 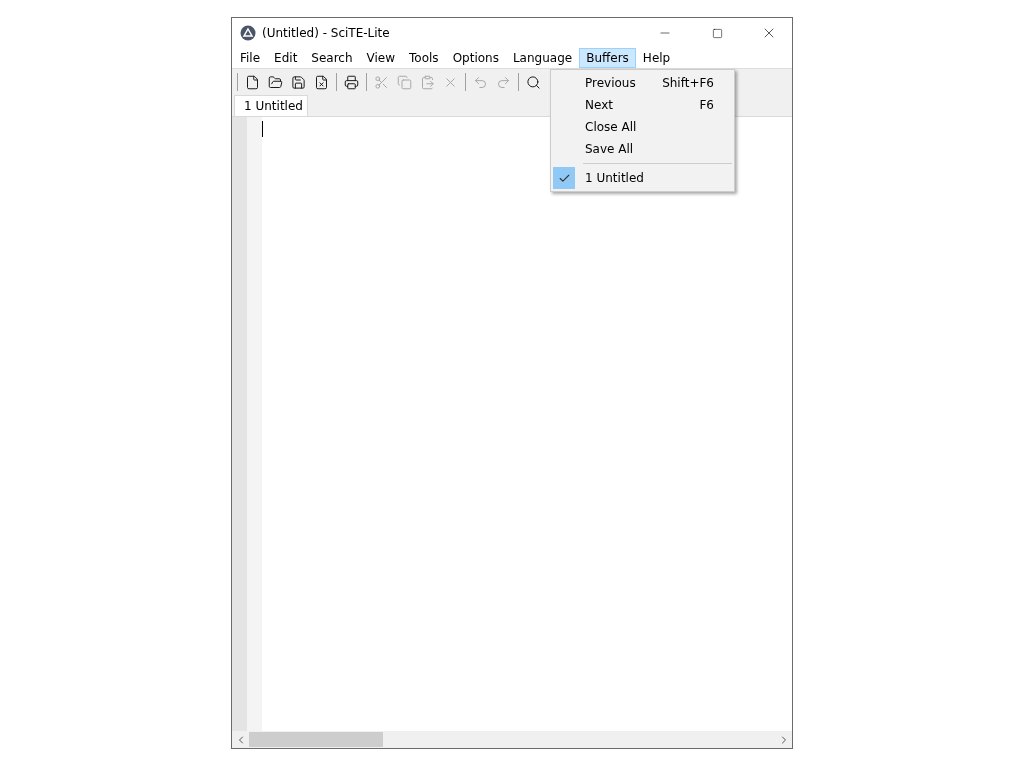 What do you see at coordinates (262, 129) in the screenshot?
I see `text-cursor` at bounding box center [262, 129].